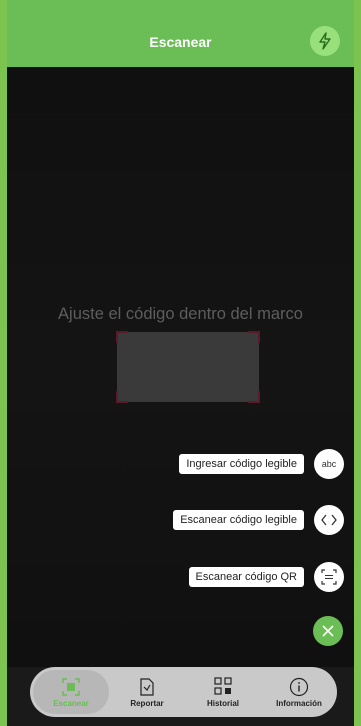  Describe the element at coordinates (254, 397) in the screenshot. I see `frame-corner-bottom-right` at that location.